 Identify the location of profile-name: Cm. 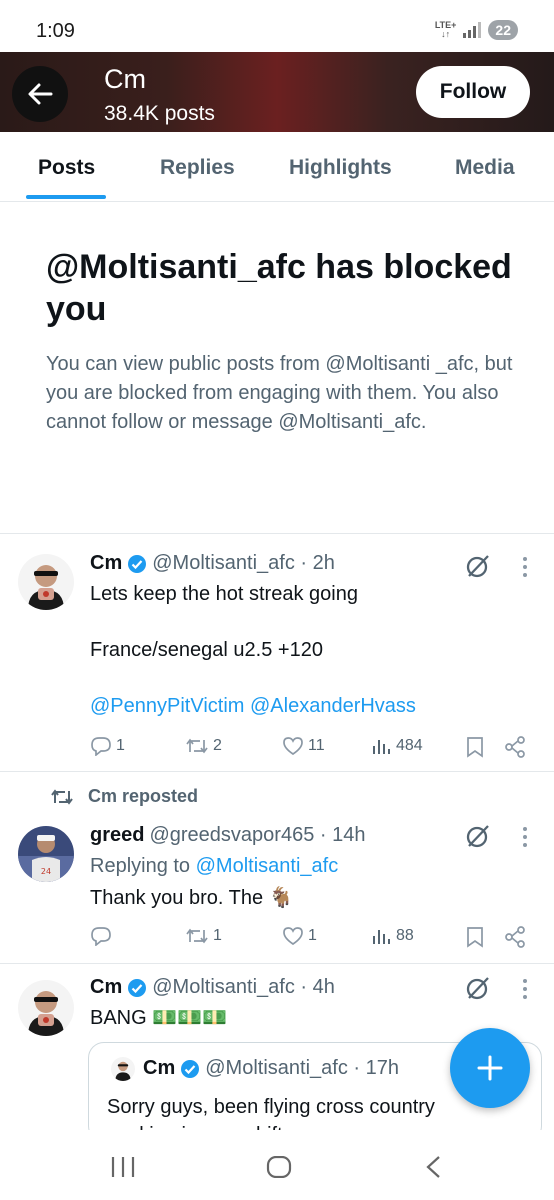
(125, 79).